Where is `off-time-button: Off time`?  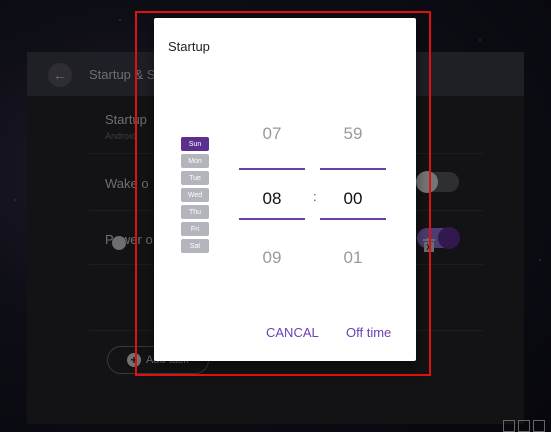 off-time-button: Off time is located at coordinates (368, 332).